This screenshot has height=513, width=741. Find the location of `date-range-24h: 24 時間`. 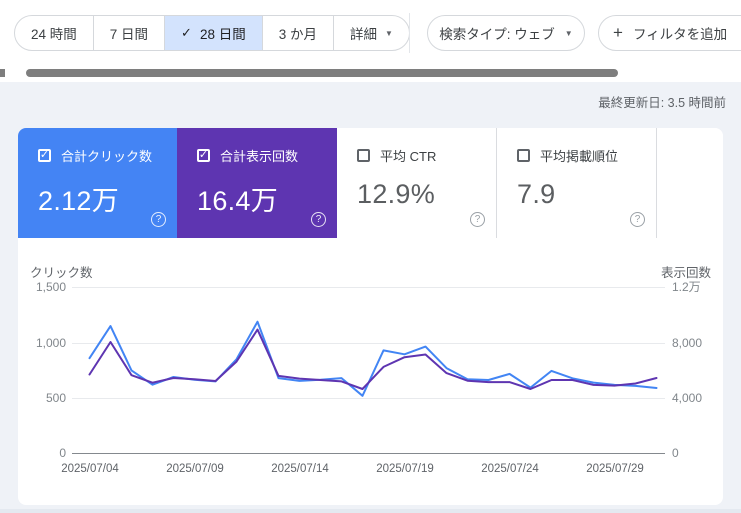

date-range-24h: 24 時間 is located at coordinates (54, 33).